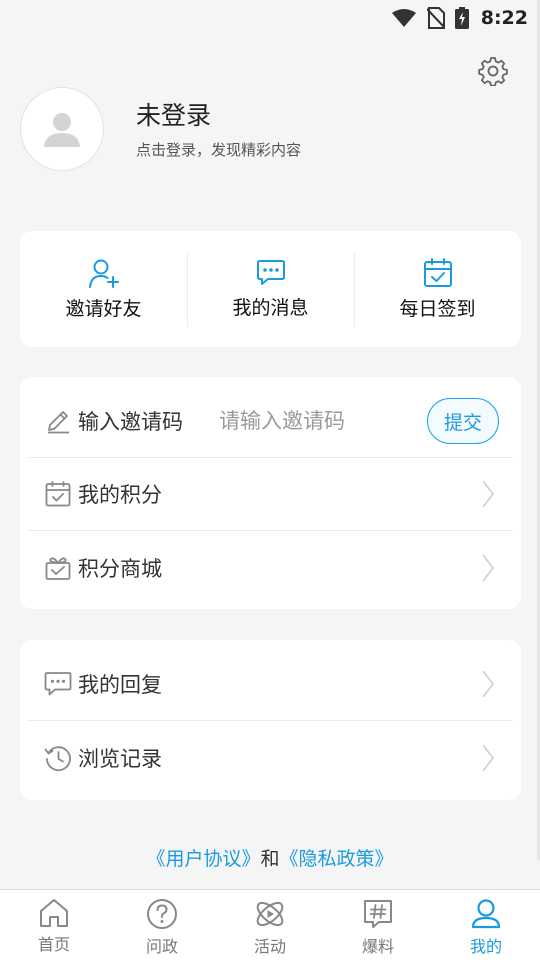  I want to click on agreement-links: 《用户协议》和《隐私政策》, so click(270, 857).